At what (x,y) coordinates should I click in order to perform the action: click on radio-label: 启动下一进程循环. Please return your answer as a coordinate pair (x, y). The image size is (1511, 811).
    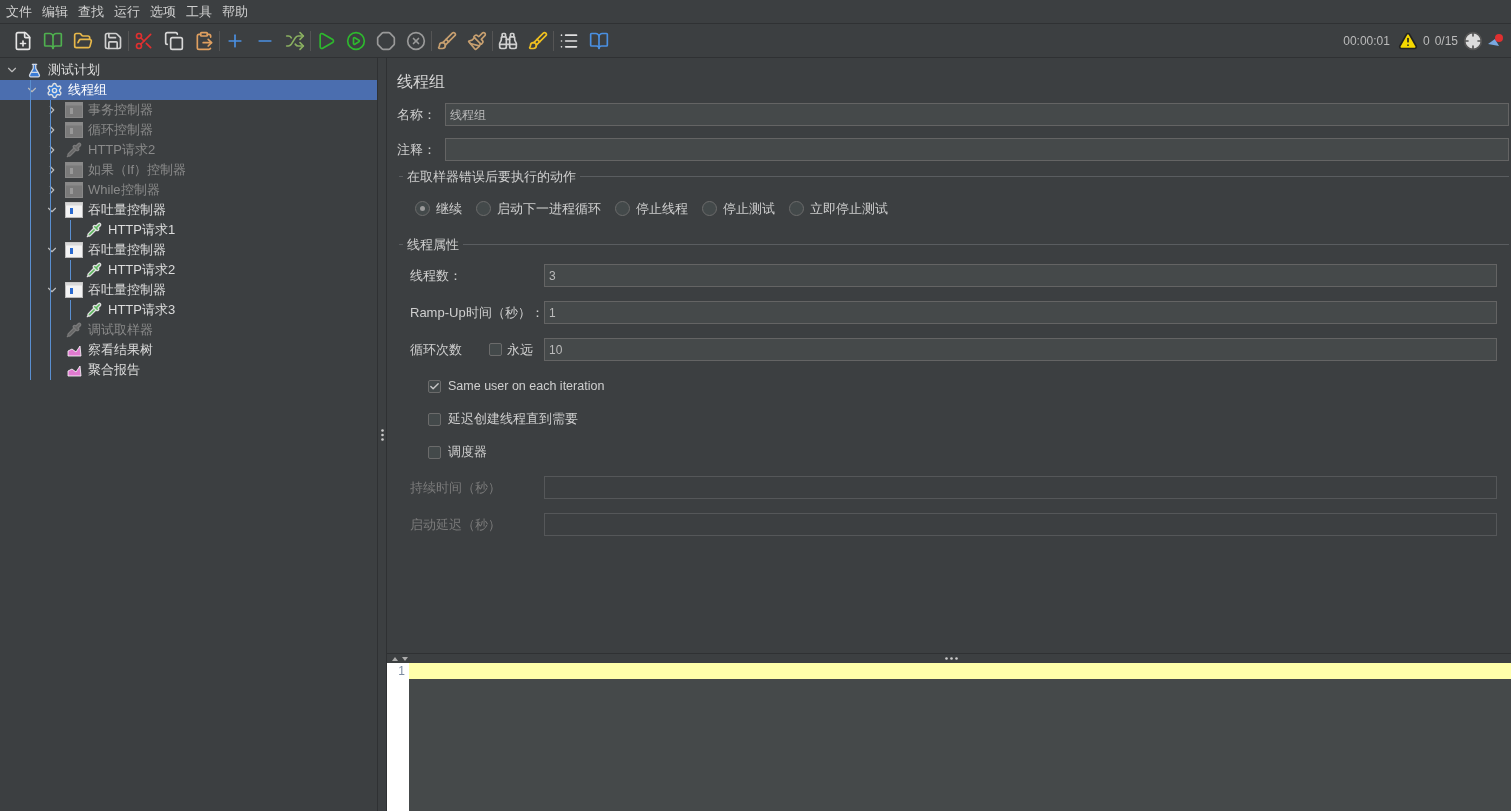
    Looking at the image, I should click on (549, 208).